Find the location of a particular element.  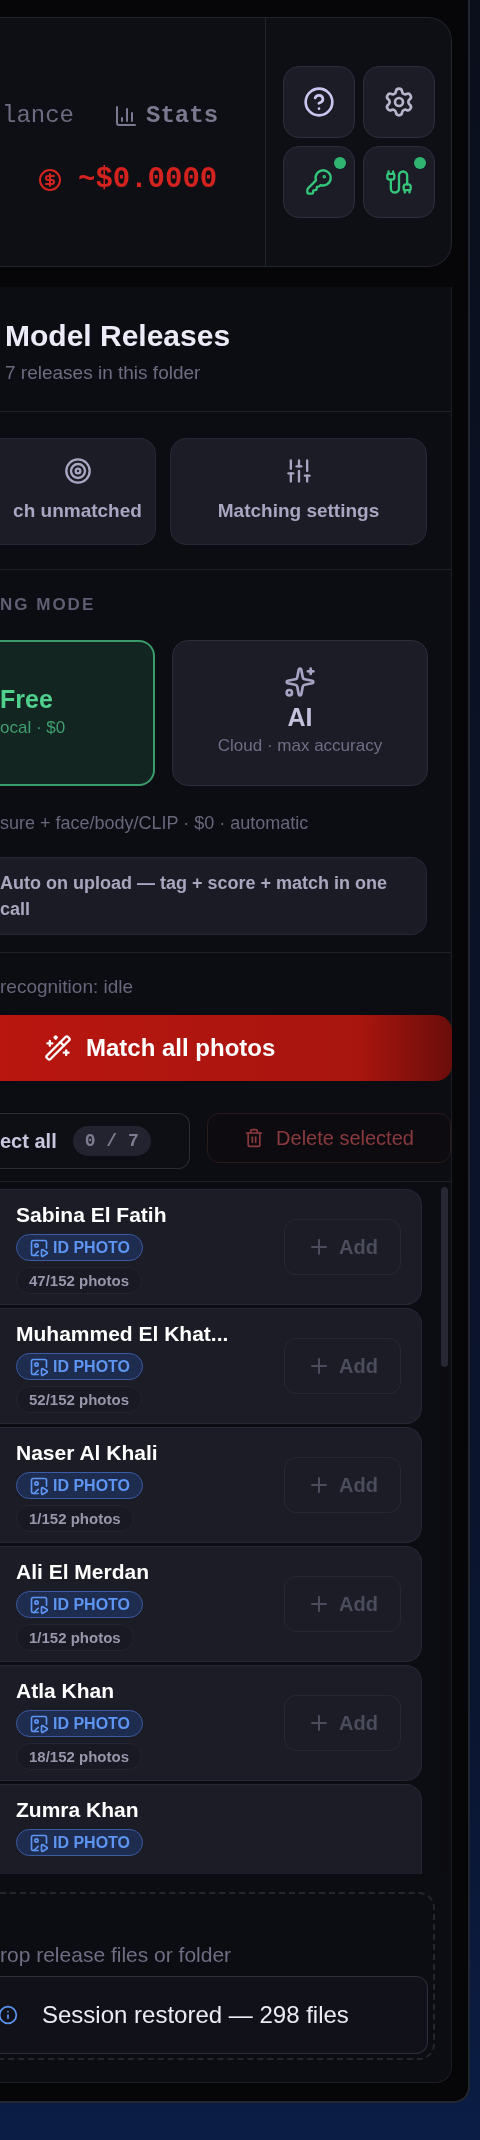

mode-title: Free is located at coordinates (26, 700).